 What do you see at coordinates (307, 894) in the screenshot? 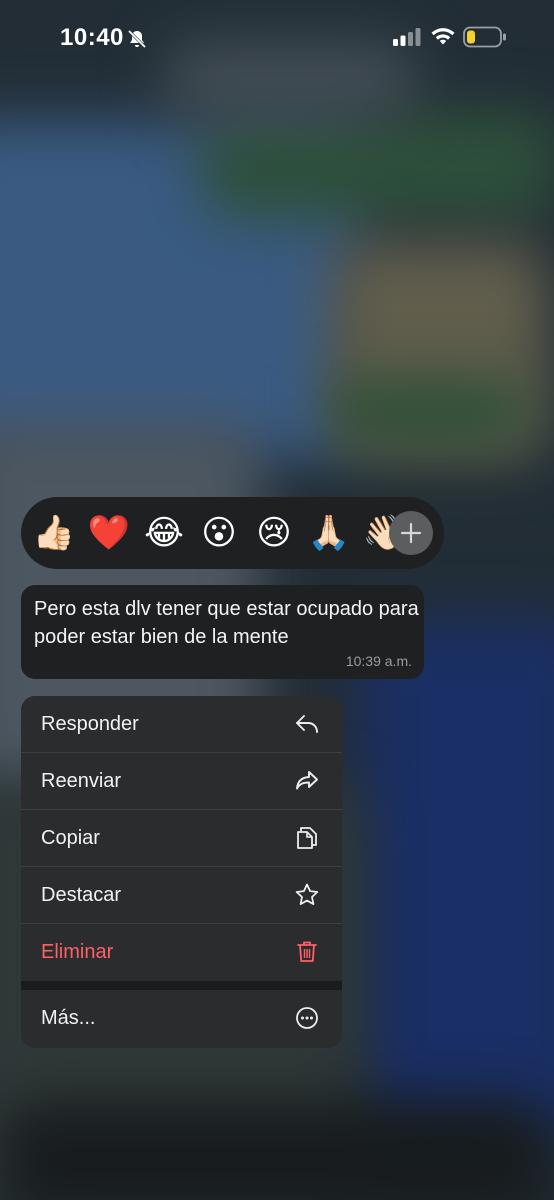
I see `star-icon` at bounding box center [307, 894].